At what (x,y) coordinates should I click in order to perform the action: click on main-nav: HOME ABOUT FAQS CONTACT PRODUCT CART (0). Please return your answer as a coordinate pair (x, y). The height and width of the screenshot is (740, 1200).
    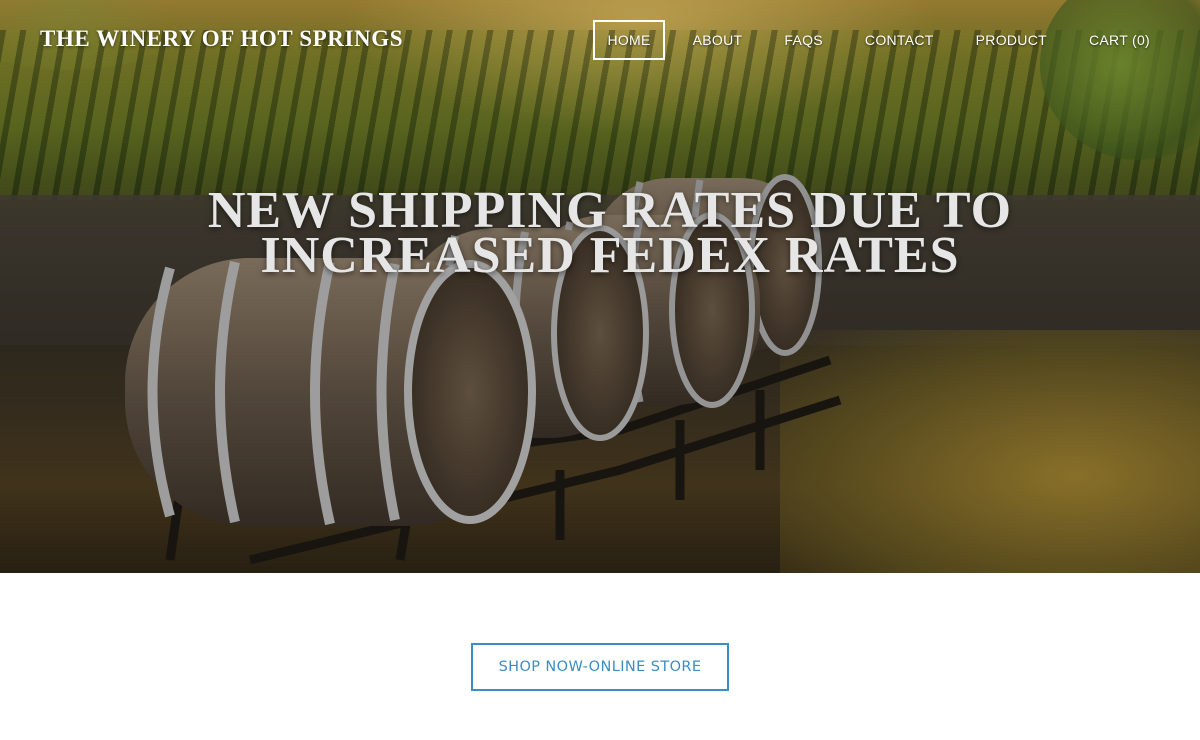
    Looking at the image, I should click on (871, 40).